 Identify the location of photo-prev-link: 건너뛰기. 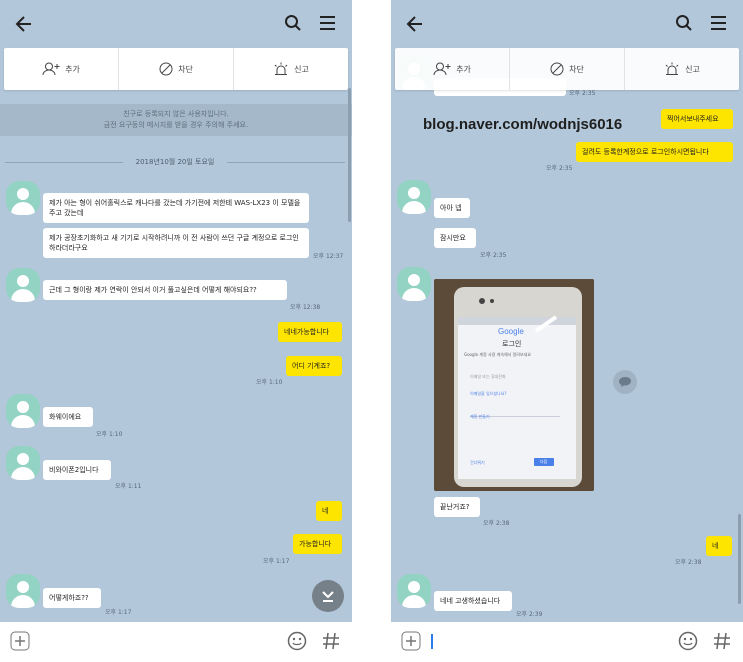
(477, 462).